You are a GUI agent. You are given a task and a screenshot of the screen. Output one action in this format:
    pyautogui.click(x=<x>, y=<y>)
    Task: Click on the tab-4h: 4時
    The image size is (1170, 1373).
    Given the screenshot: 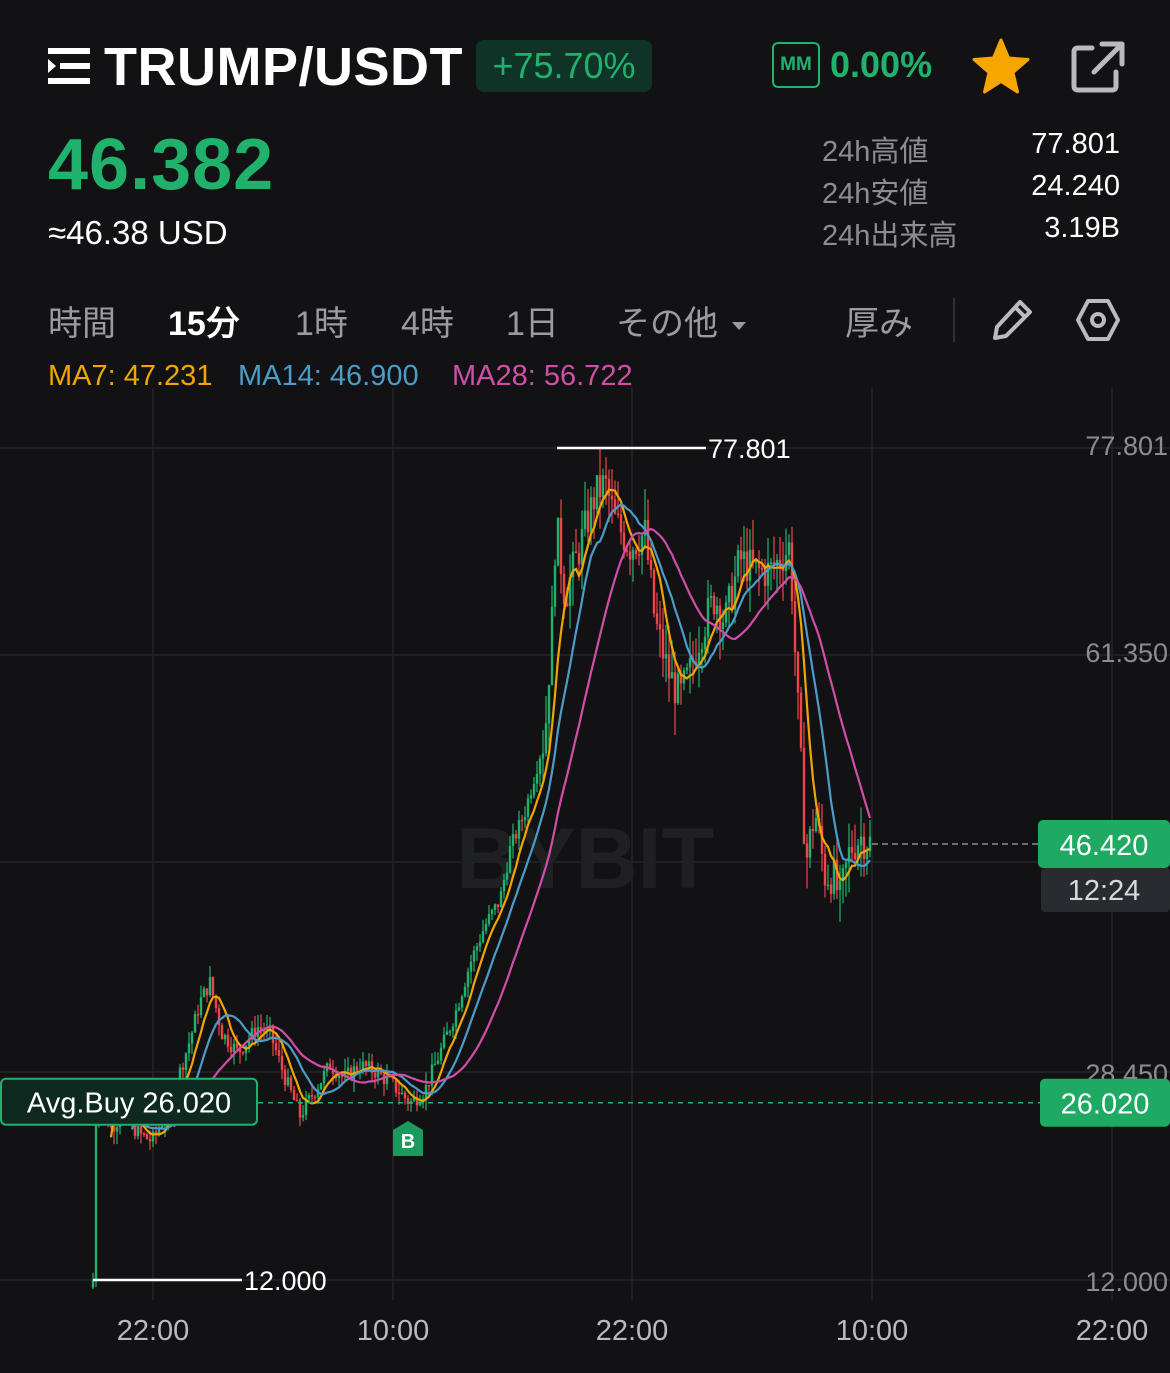 What is the action you would take?
    pyautogui.click(x=427, y=320)
    